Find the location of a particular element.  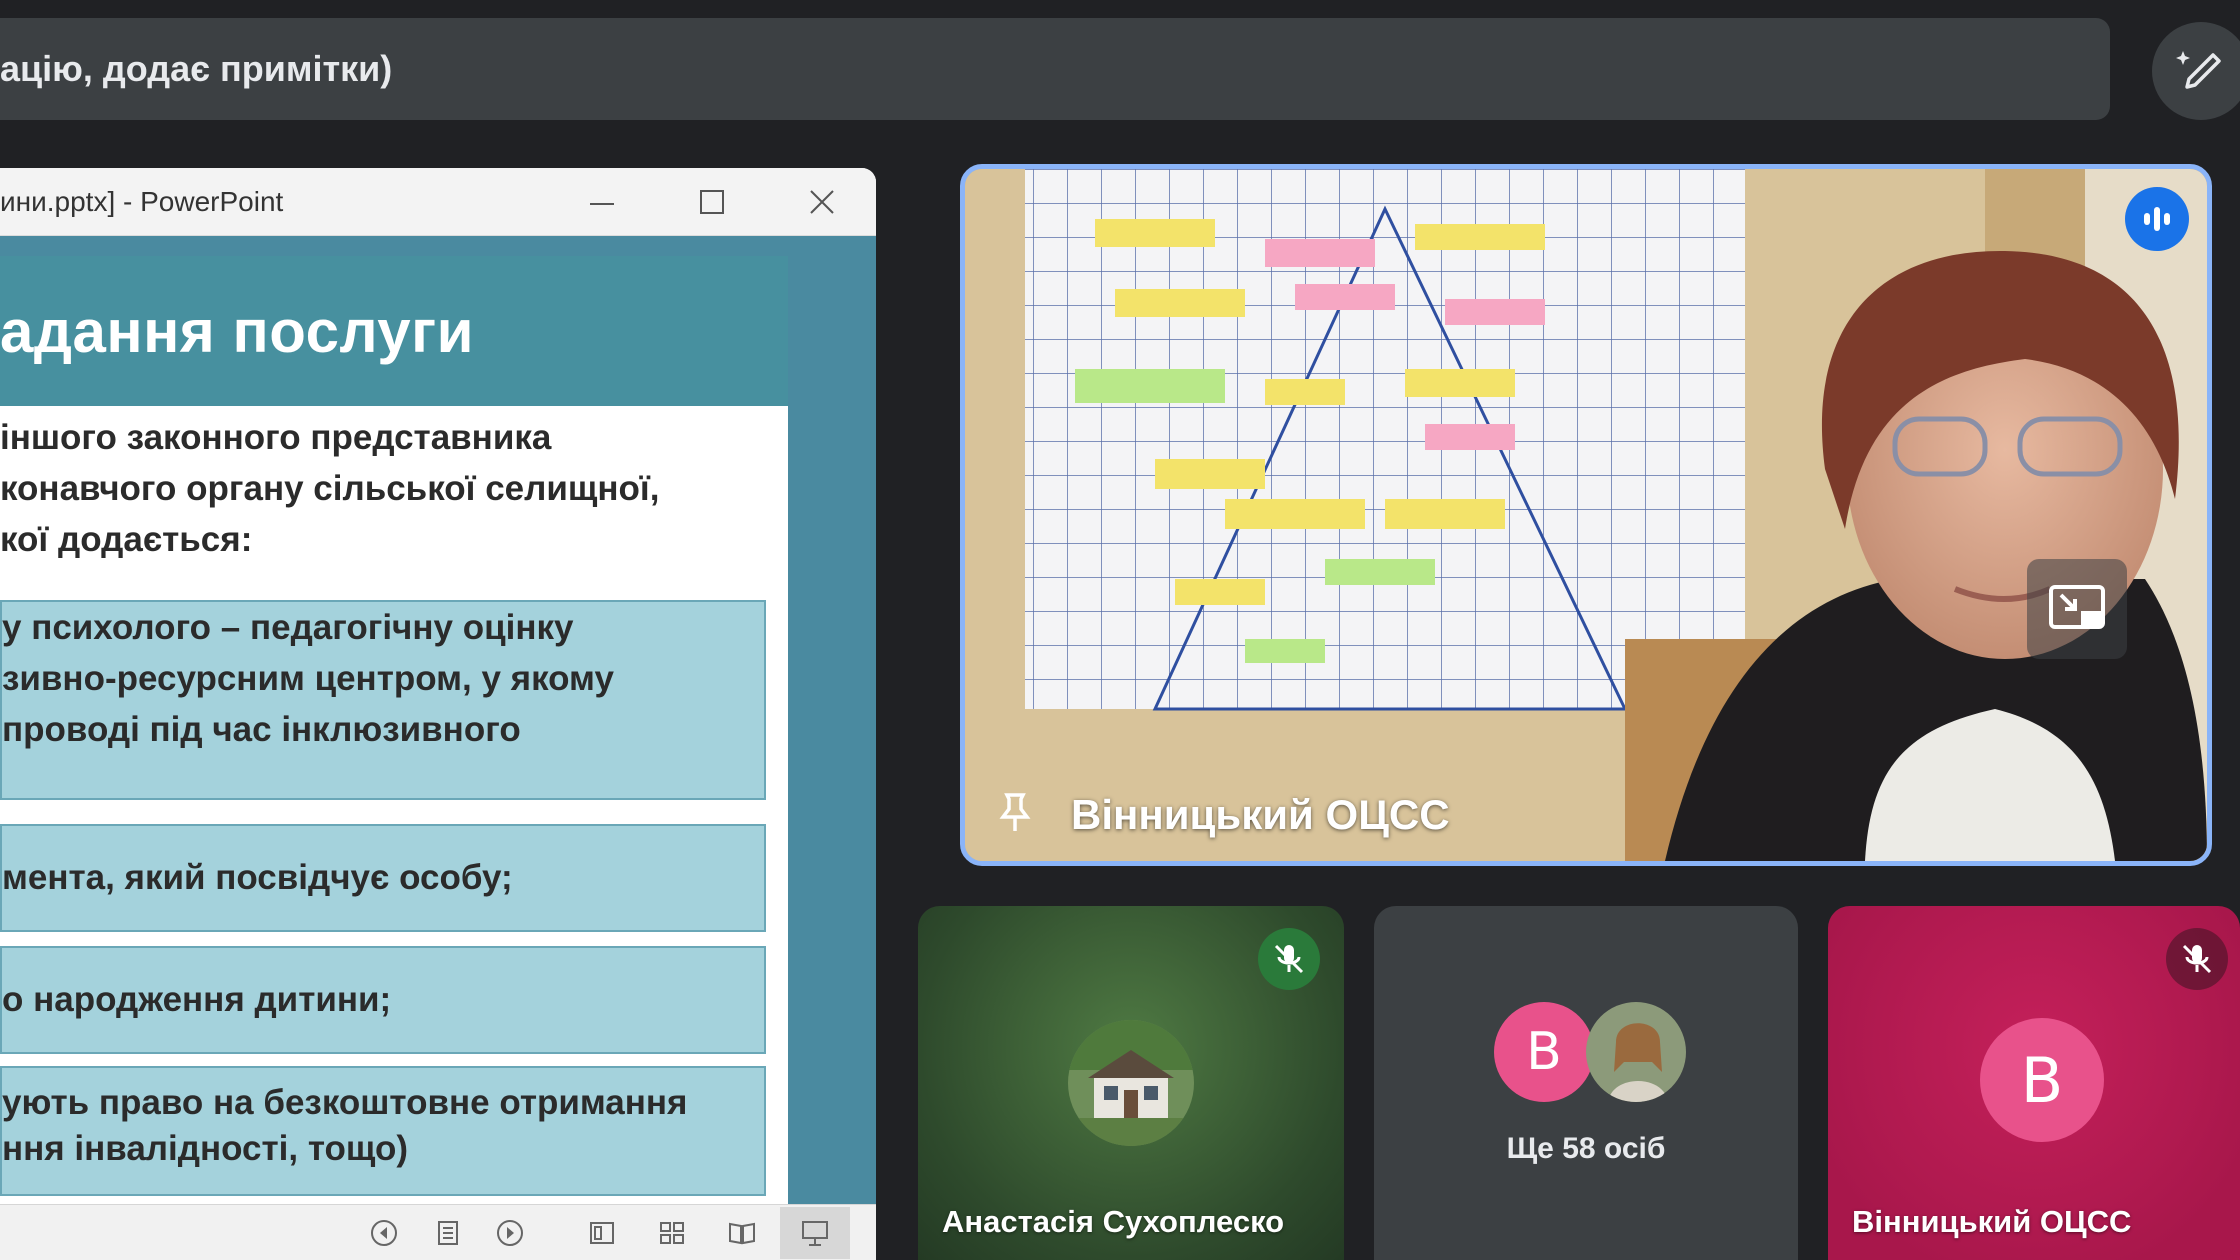

slide-box-line: проводі під час інклюзивного is located at coordinates (261, 729).